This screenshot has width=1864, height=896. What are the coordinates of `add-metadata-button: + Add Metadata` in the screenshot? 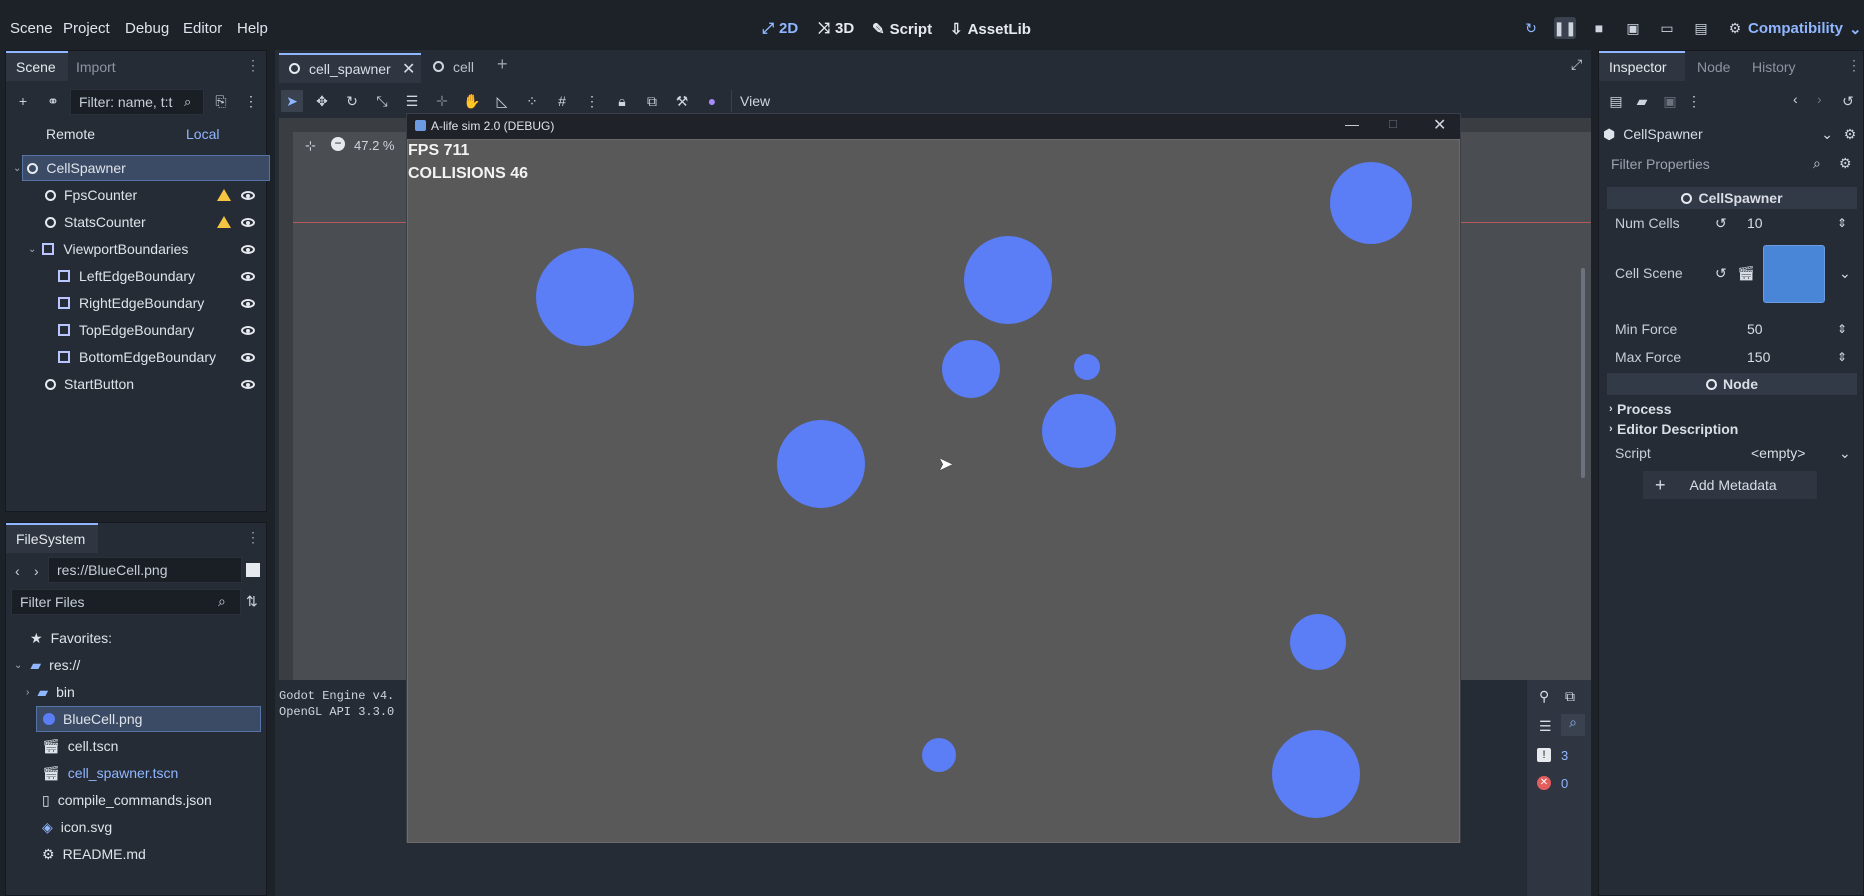 It's located at (1730, 485).